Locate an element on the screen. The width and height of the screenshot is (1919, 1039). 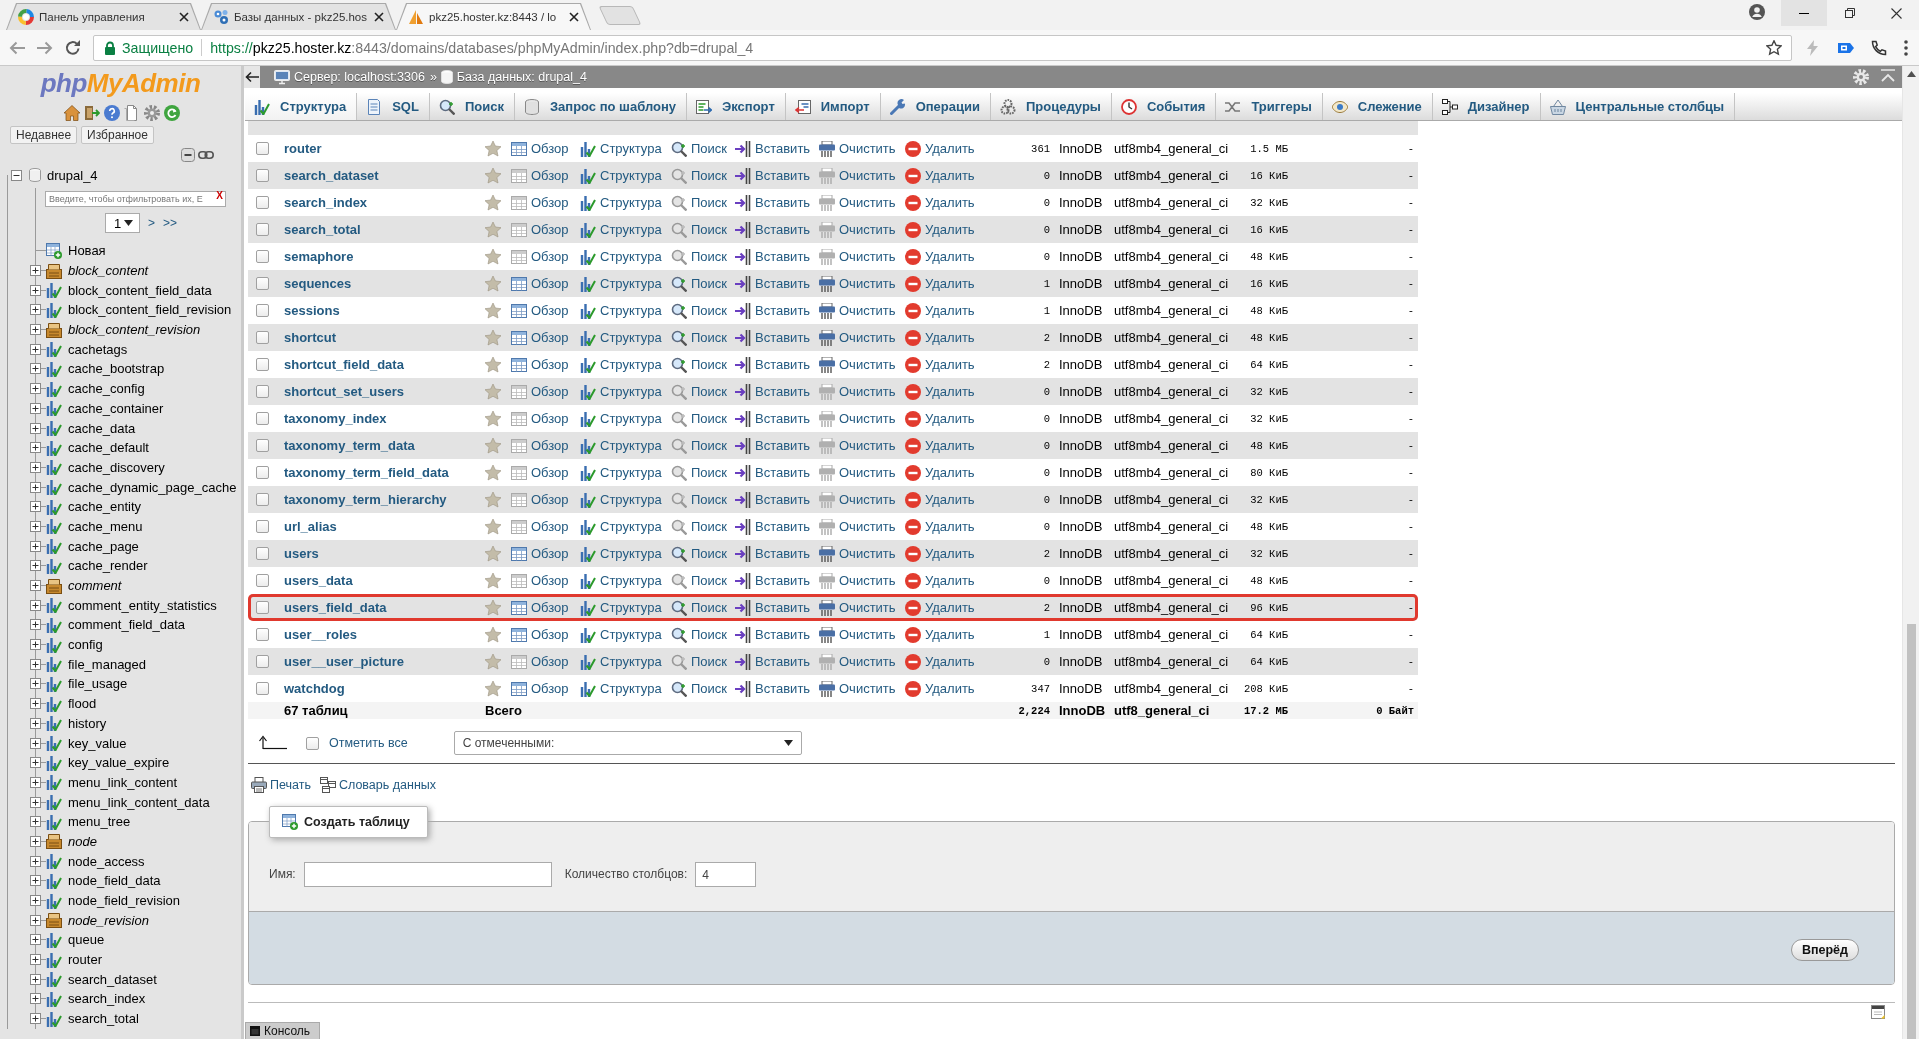
menu-tab: Процедуры is located at coordinates (1051, 106).